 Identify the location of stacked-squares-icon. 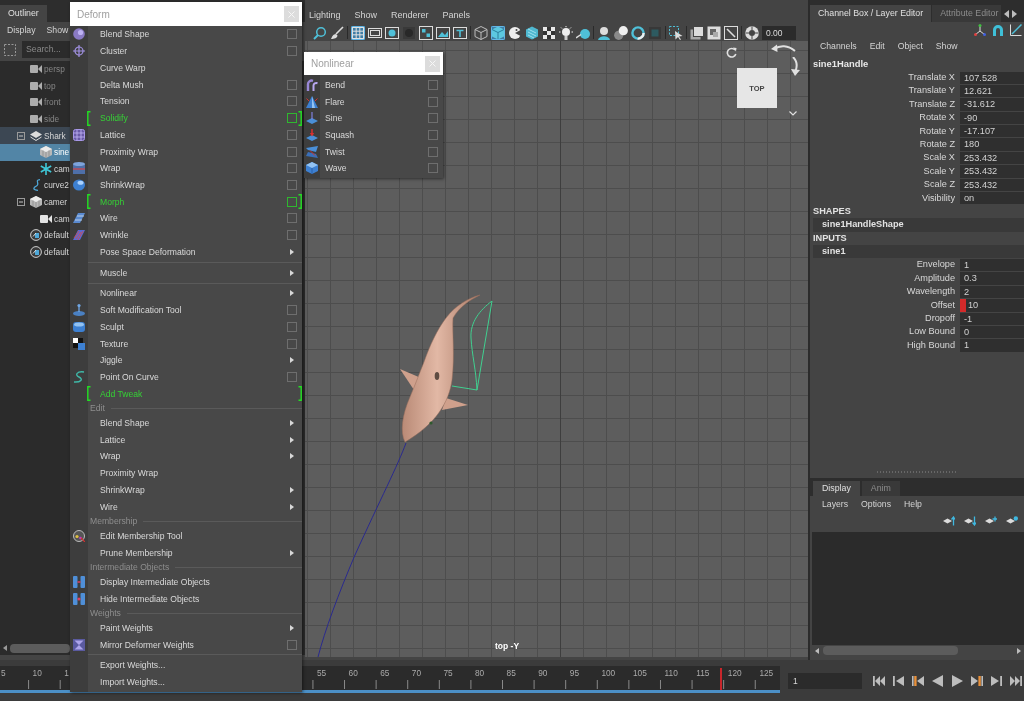
(697, 32).